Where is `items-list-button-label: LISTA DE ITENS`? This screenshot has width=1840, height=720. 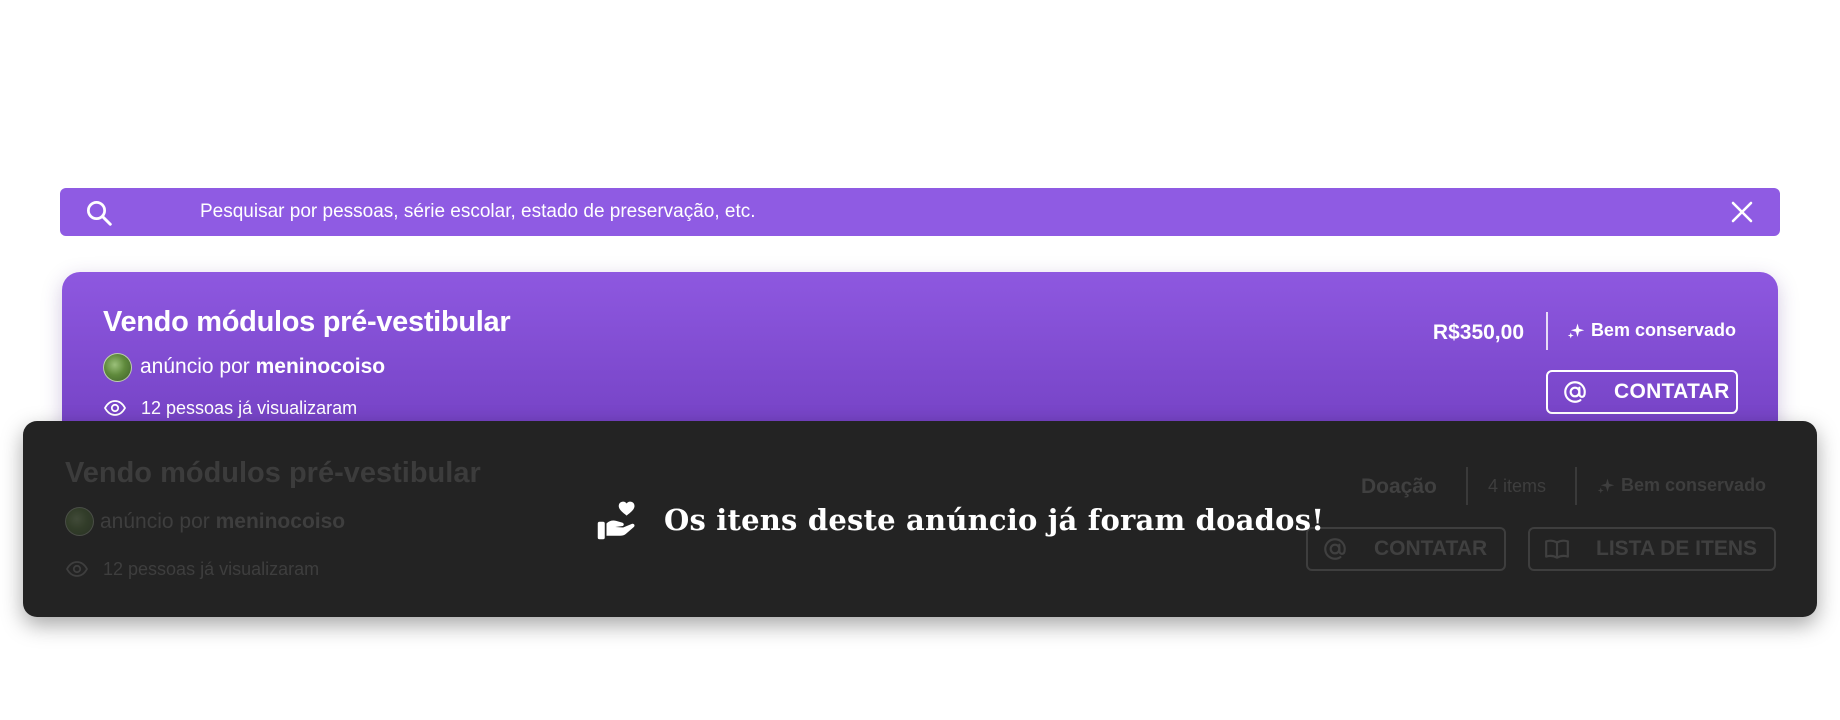 items-list-button-label: LISTA DE ITENS is located at coordinates (1677, 548).